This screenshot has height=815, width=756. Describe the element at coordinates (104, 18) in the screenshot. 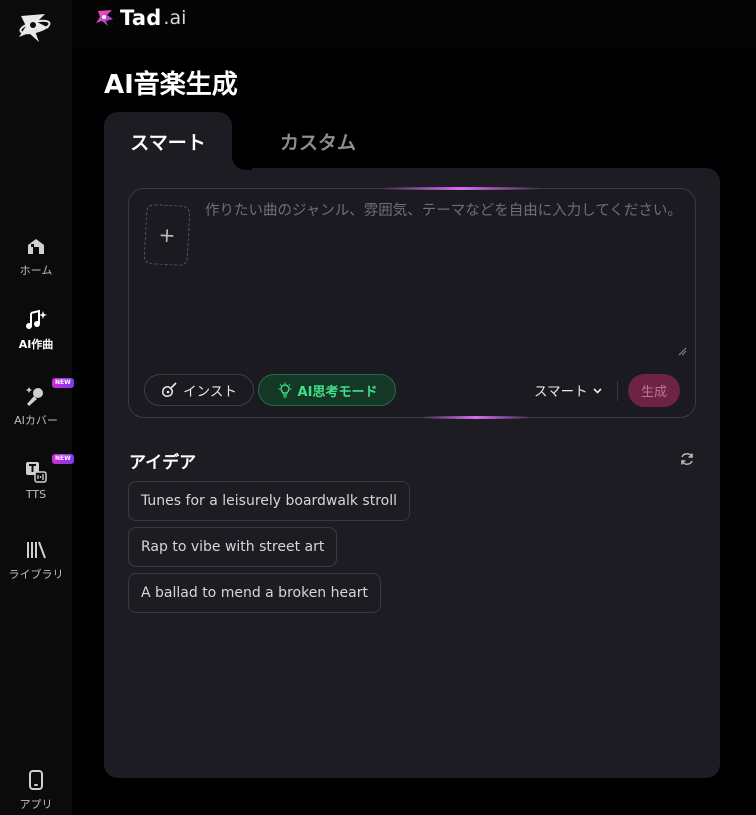

I see `tad-logo-icon` at that location.